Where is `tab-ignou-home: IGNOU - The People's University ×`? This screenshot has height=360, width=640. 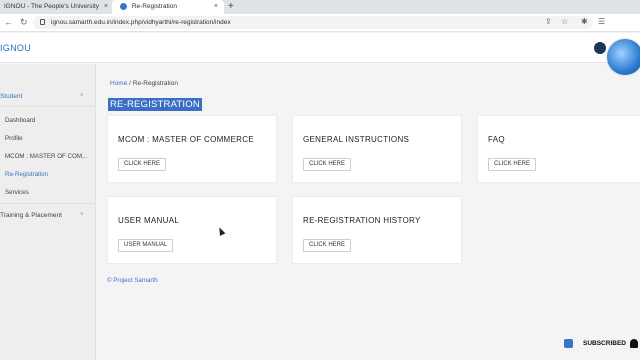 tab-ignou-home: IGNOU - The People's University × is located at coordinates (55, 7).